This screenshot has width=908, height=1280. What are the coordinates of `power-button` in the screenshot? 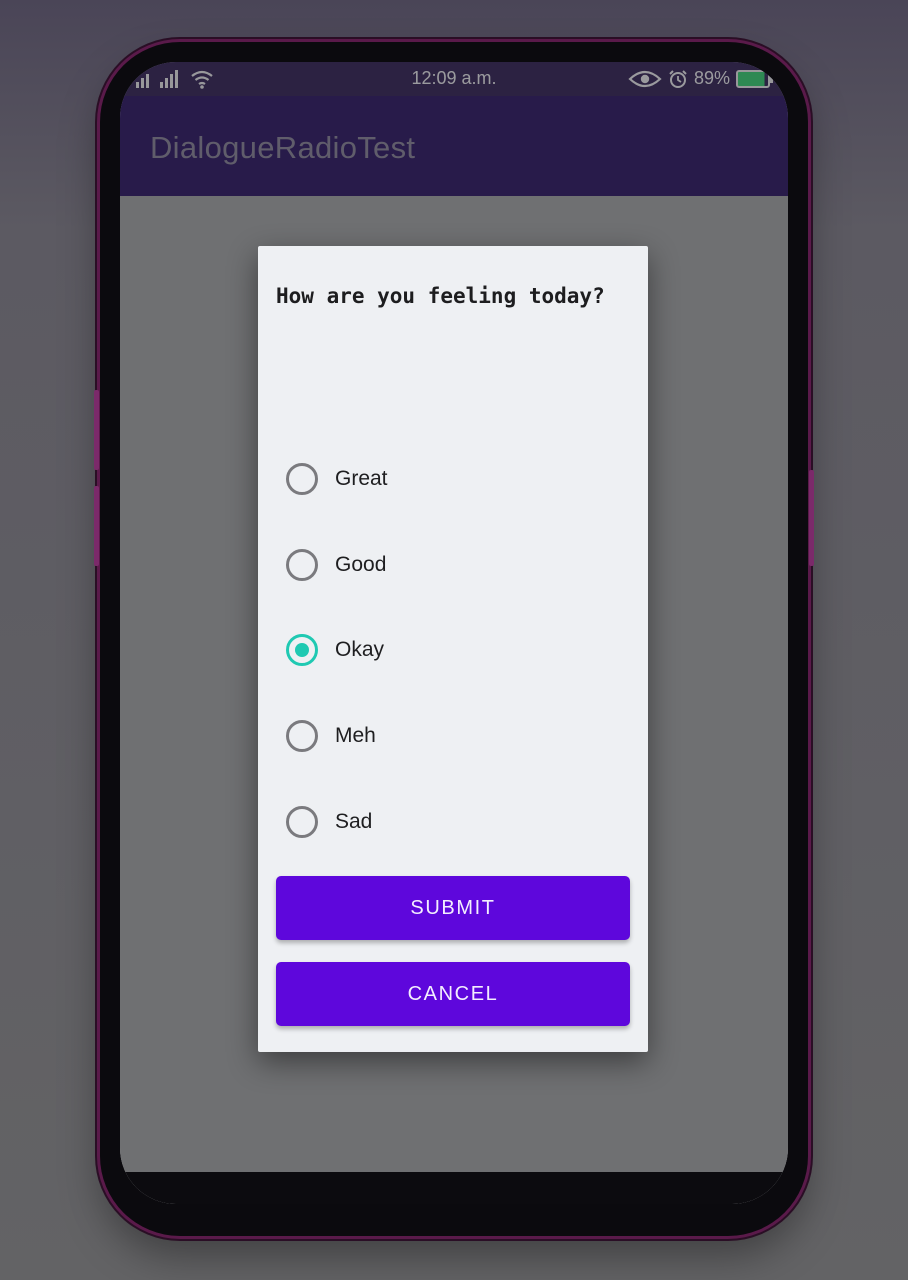 It's located at (811, 518).